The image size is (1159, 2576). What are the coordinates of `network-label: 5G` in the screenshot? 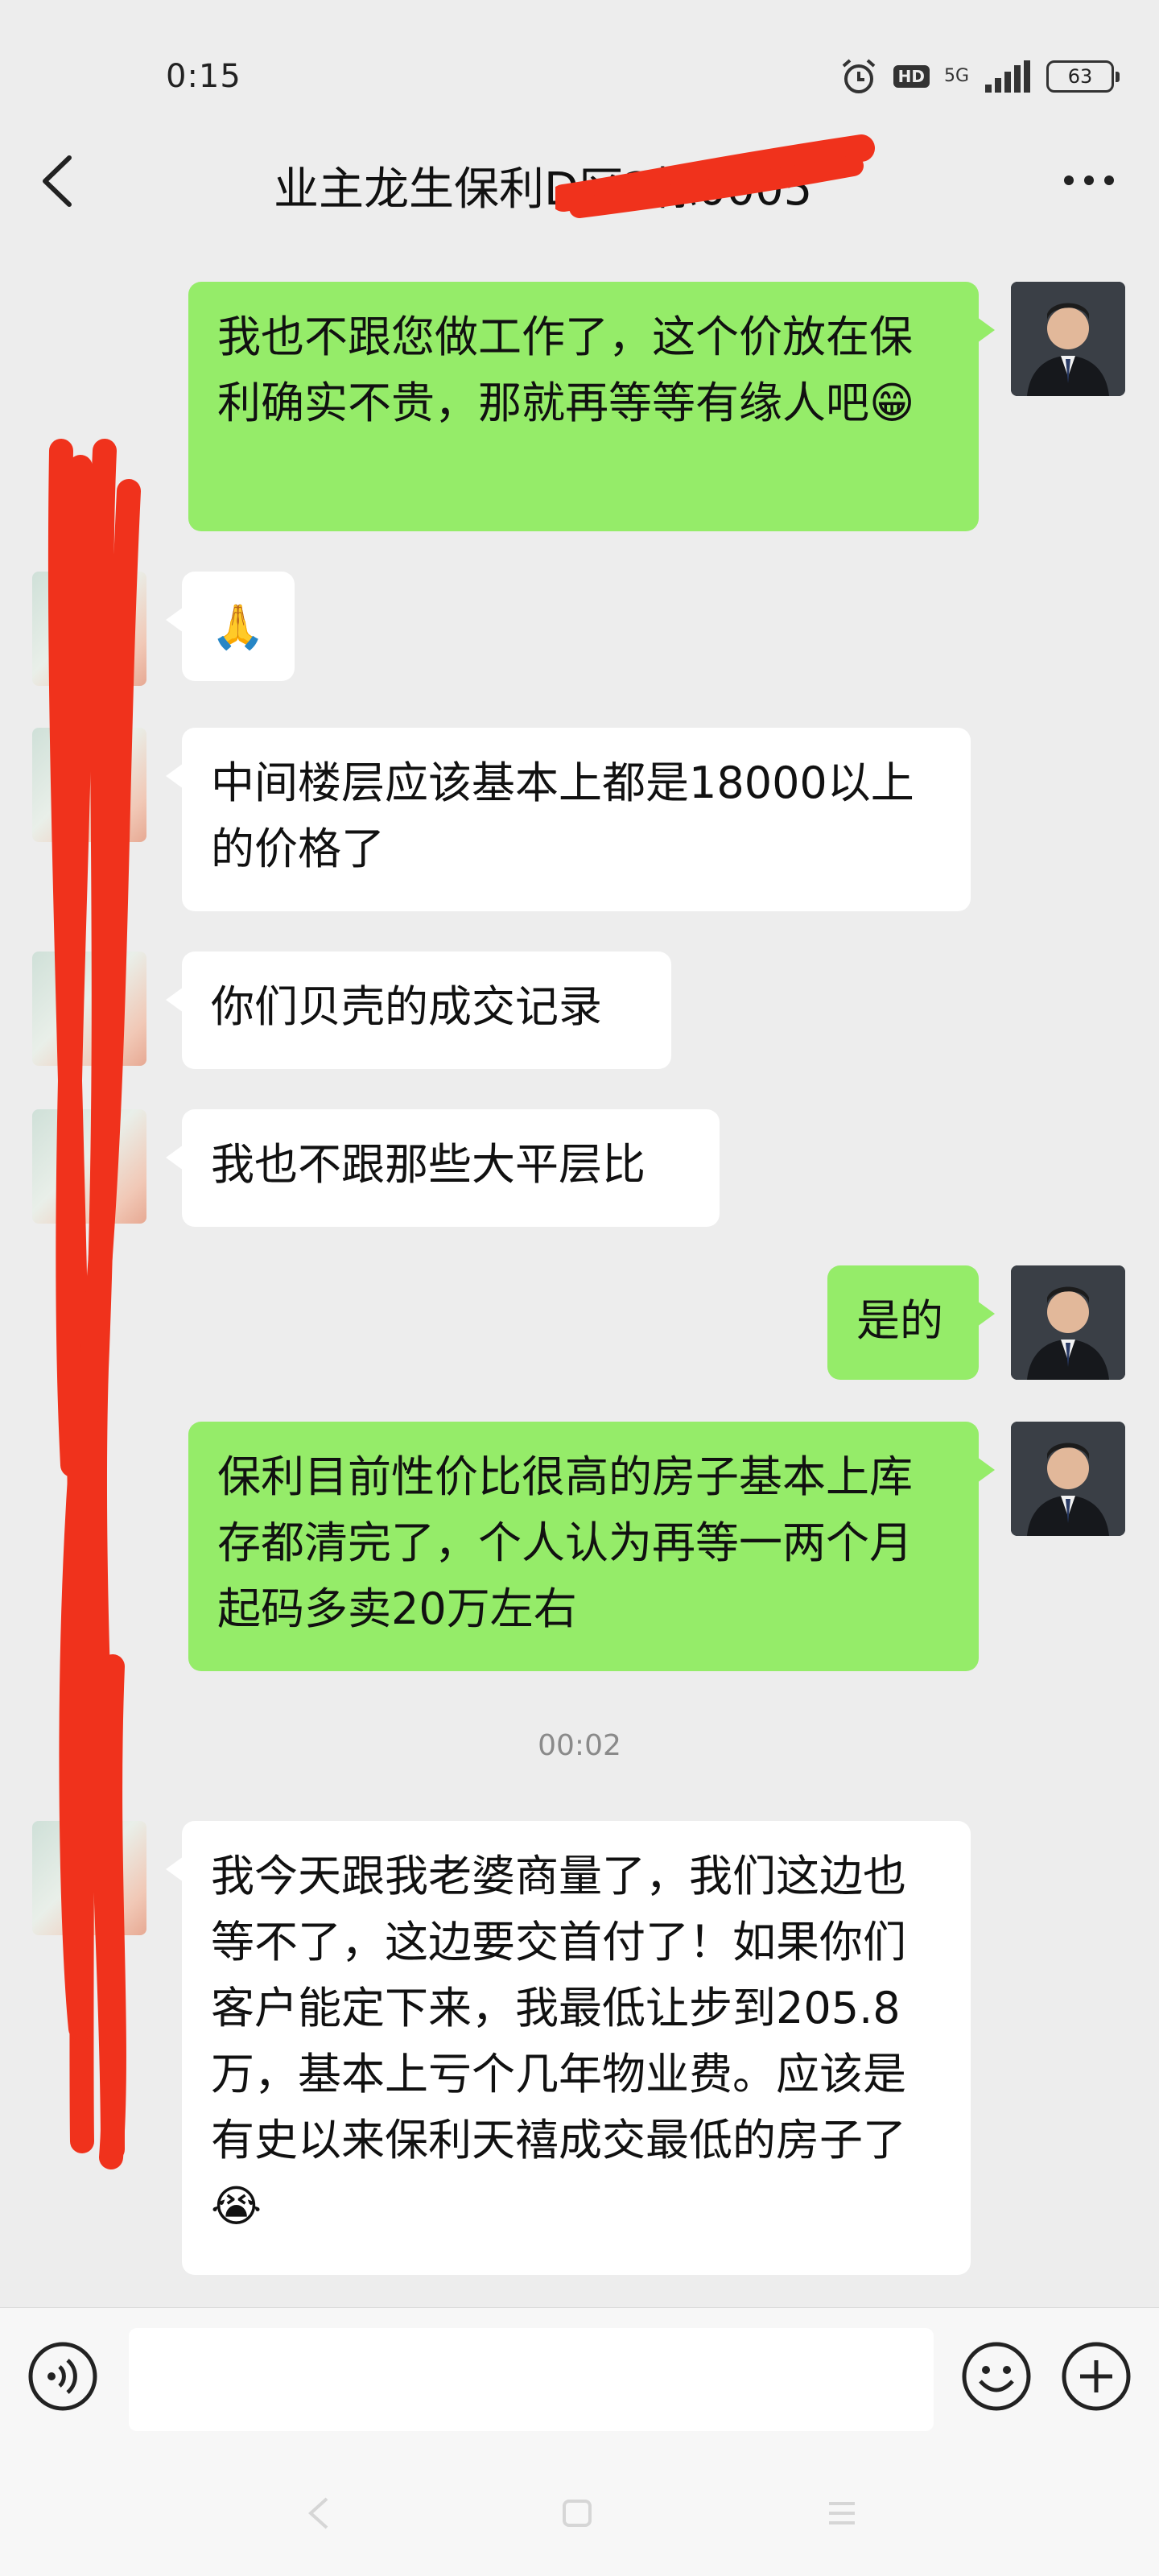 It's located at (956, 76).